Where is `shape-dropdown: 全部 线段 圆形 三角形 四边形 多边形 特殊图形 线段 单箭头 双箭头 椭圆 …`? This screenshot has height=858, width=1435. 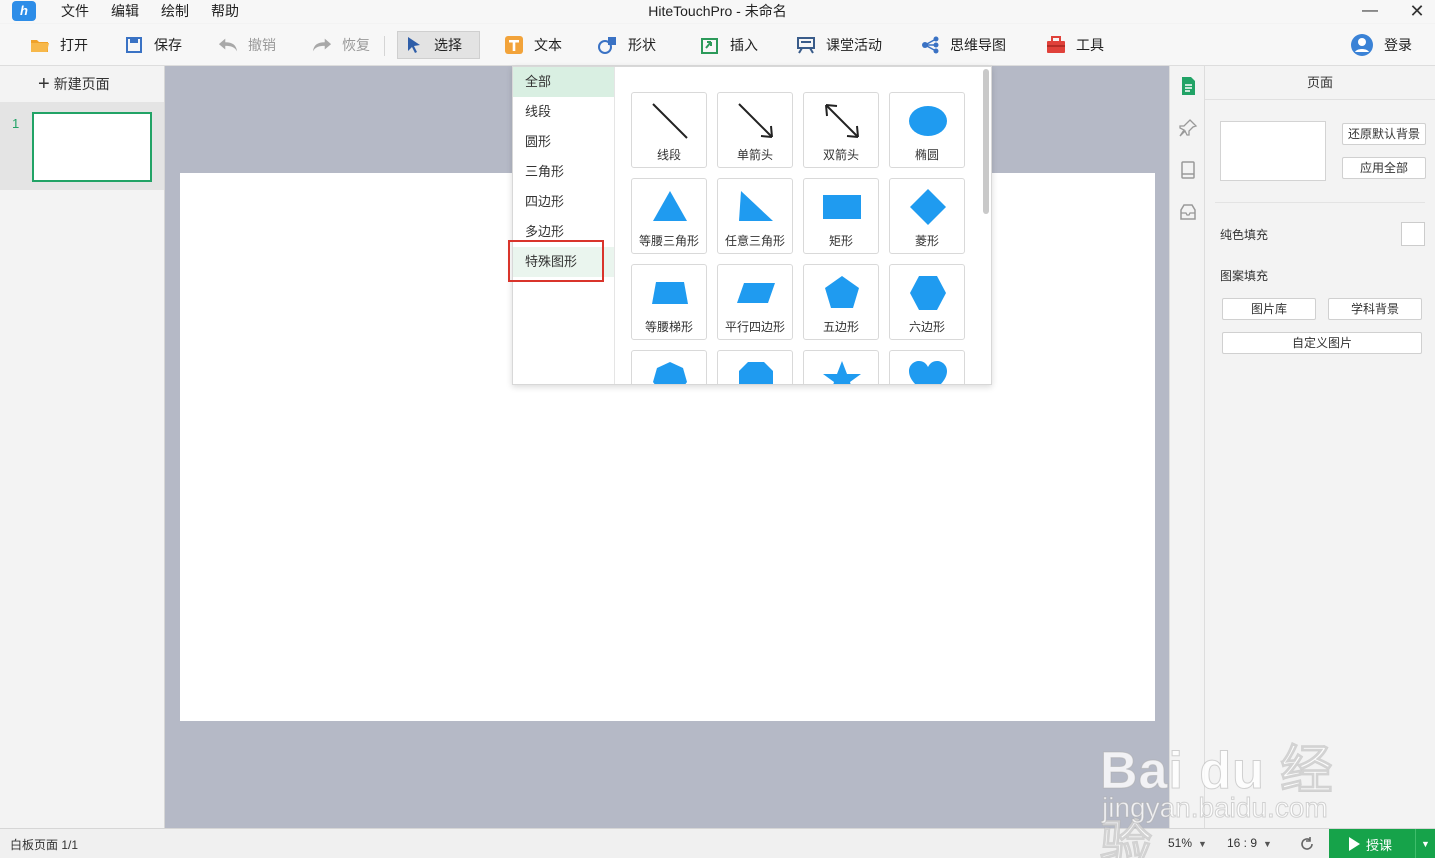 shape-dropdown: 全部 线段 圆形 三角形 四边形 多边形 特殊图形 线段 单箭头 双箭头 椭圆 … is located at coordinates (752, 225).